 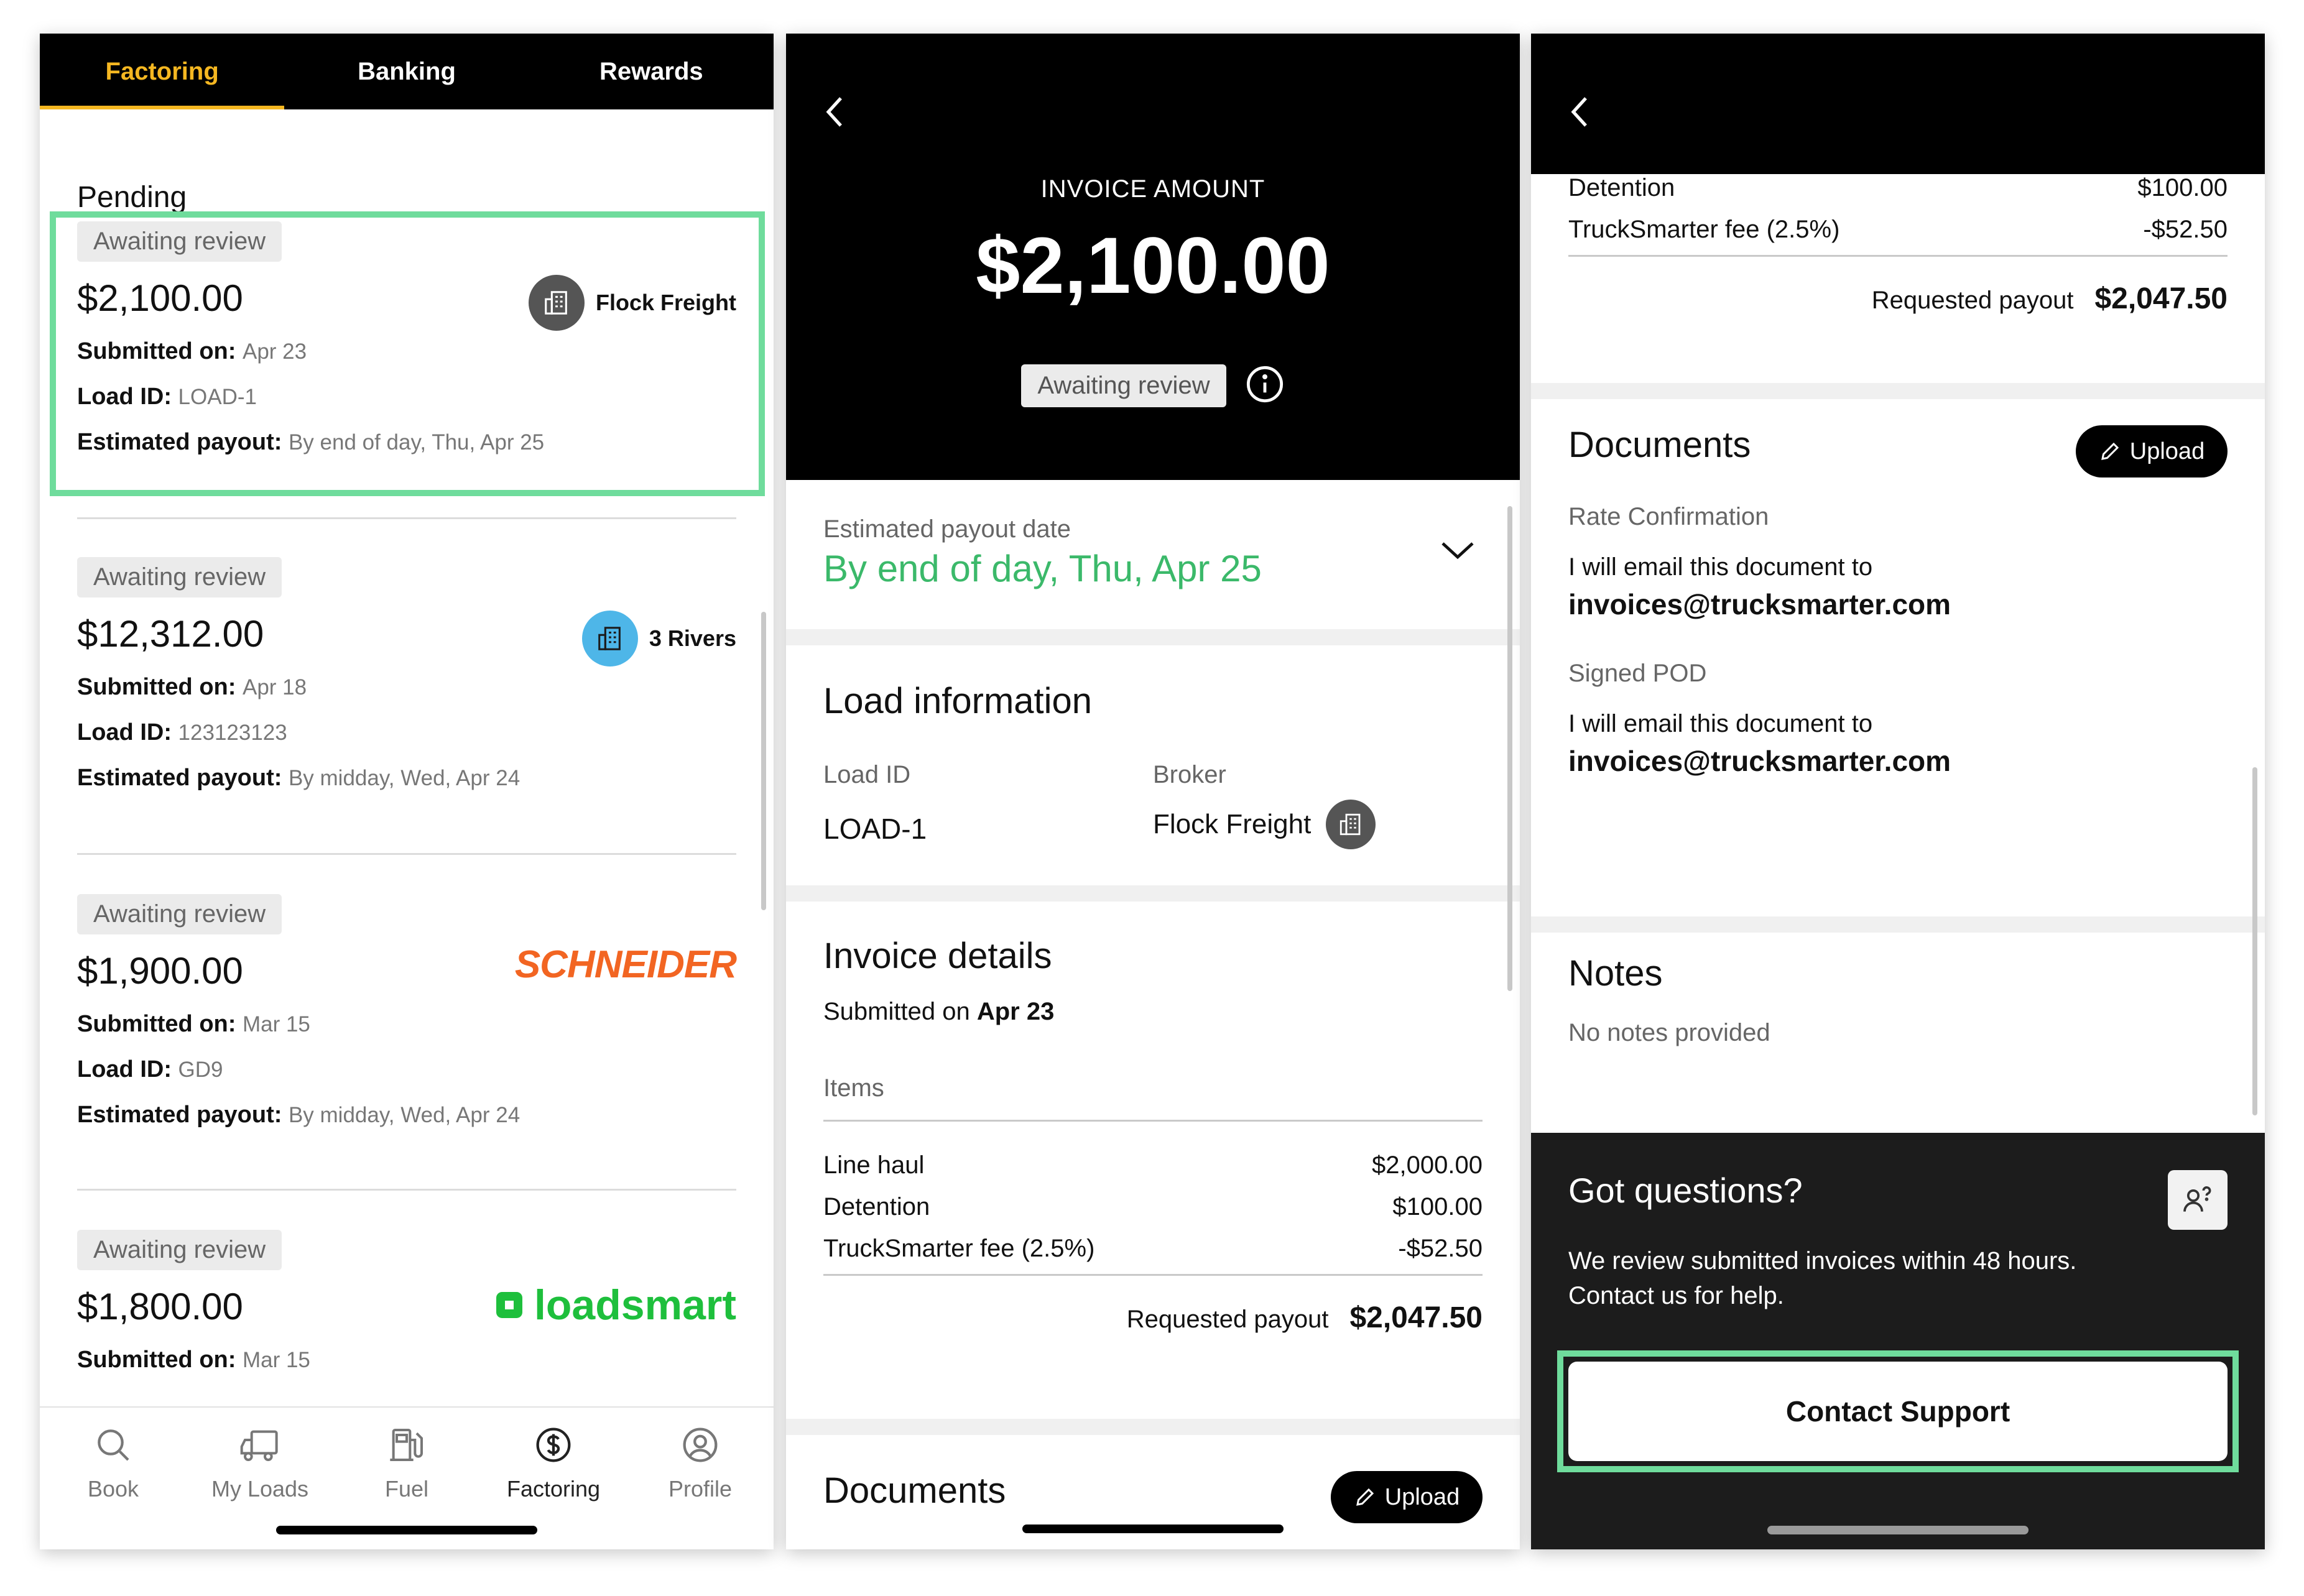 I want to click on requested-payout-row: Requested payout $2,047.50, so click(x=1153, y=1318).